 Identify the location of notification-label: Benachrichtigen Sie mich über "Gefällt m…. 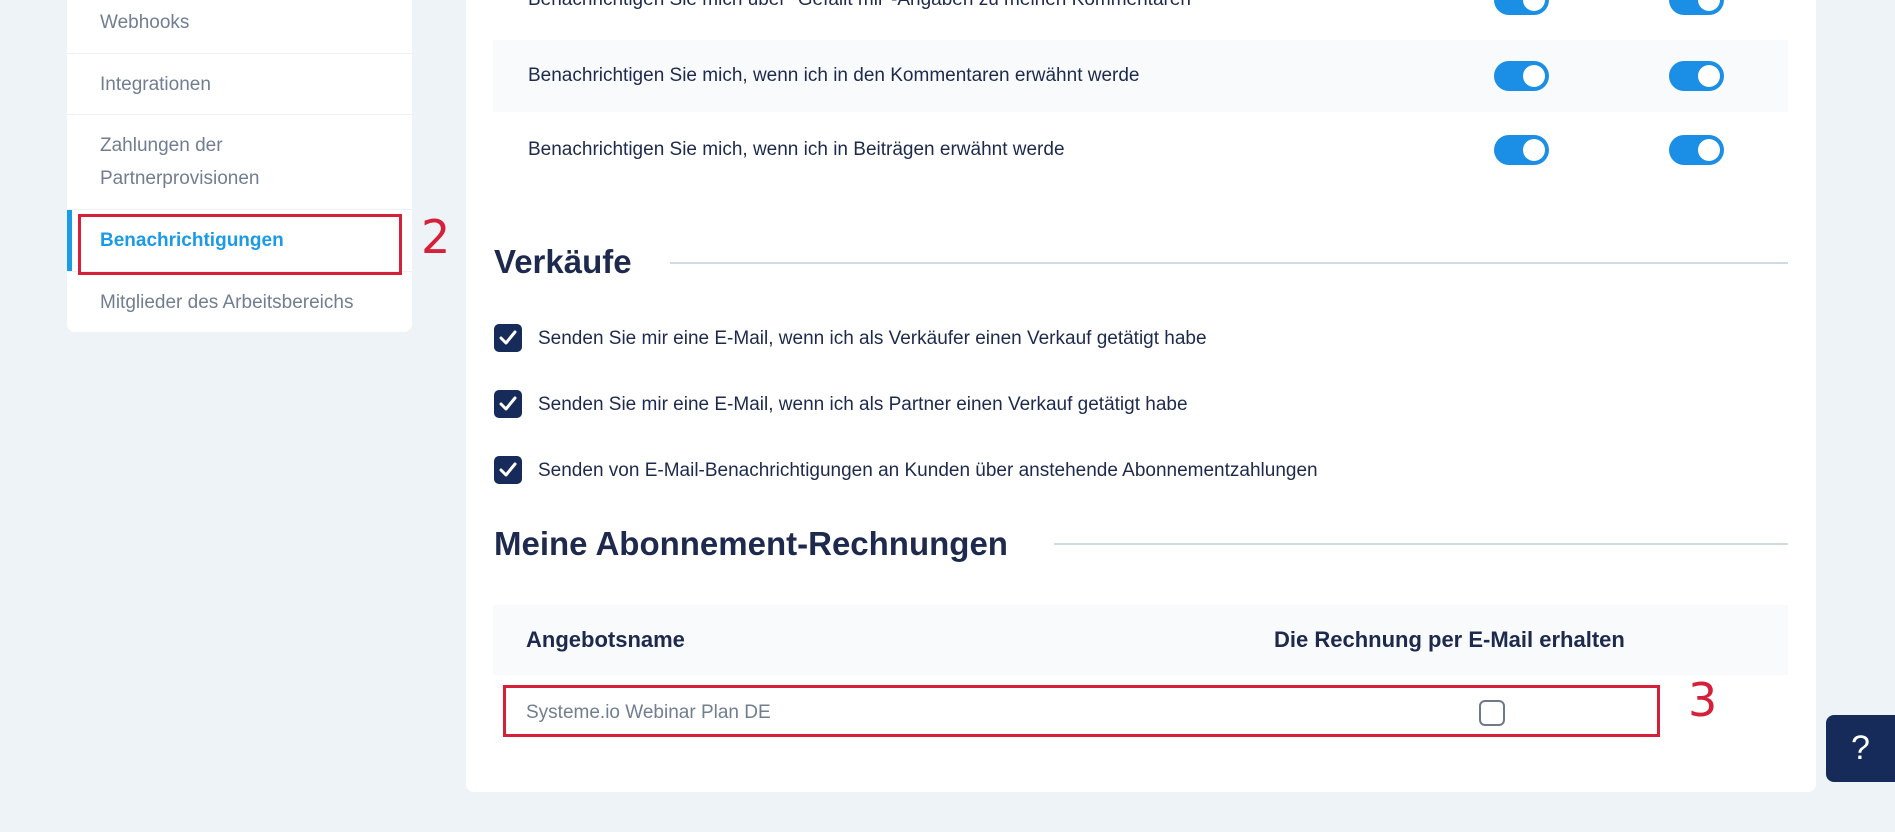
(859, 5).